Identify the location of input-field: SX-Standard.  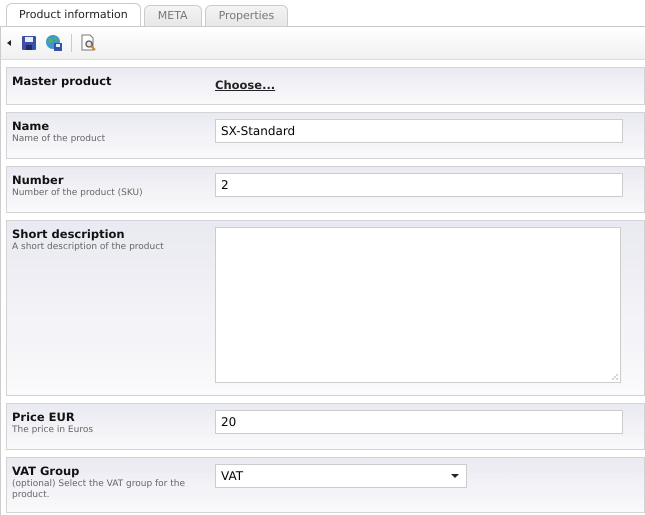
(419, 131).